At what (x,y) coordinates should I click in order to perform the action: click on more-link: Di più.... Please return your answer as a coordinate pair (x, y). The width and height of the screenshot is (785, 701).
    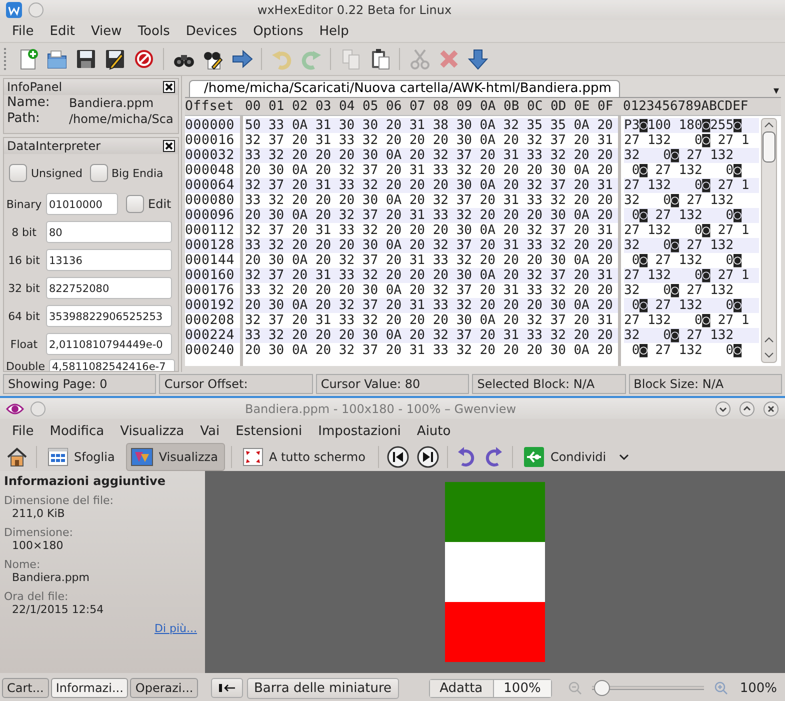
    Looking at the image, I should click on (175, 628).